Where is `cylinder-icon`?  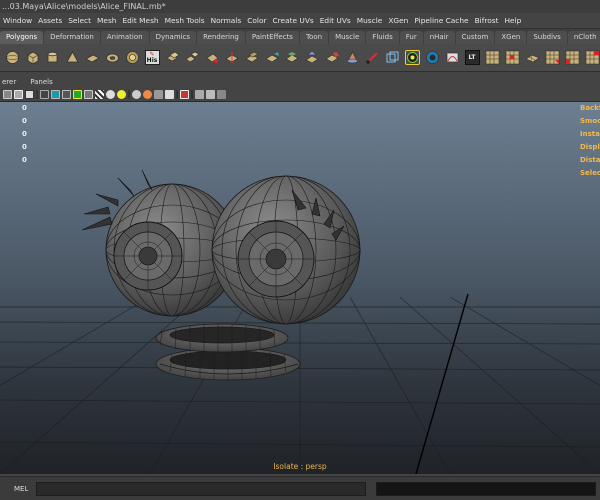 cylinder-icon is located at coordinates (52, 57).